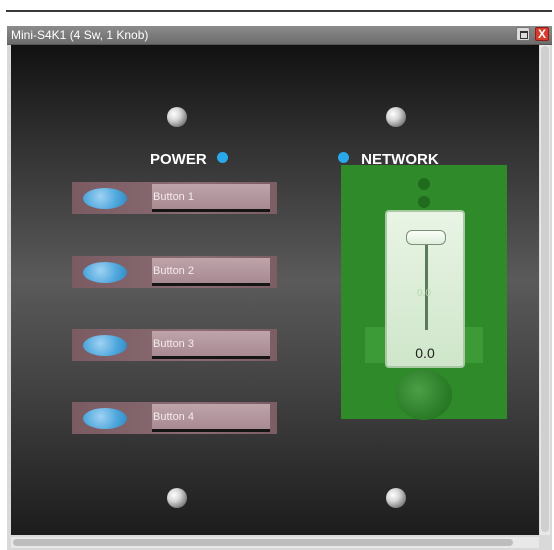 Image resolution: width=554 pixels, height=550 pixels. What do you see at coordinates (279, 35) in the screenshot?
I see `window-titlebar: Mini-S4K1 (4 Sw, 1 Knob) X` at bounding box center [279, 35].